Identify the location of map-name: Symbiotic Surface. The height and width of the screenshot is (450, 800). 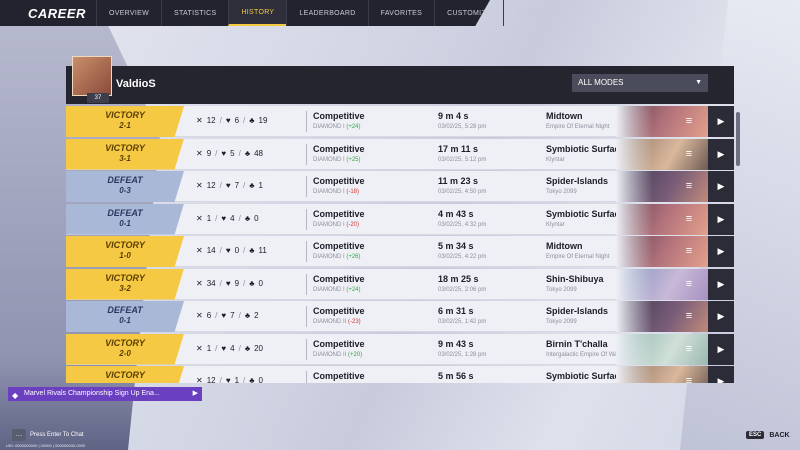
(585, 376).